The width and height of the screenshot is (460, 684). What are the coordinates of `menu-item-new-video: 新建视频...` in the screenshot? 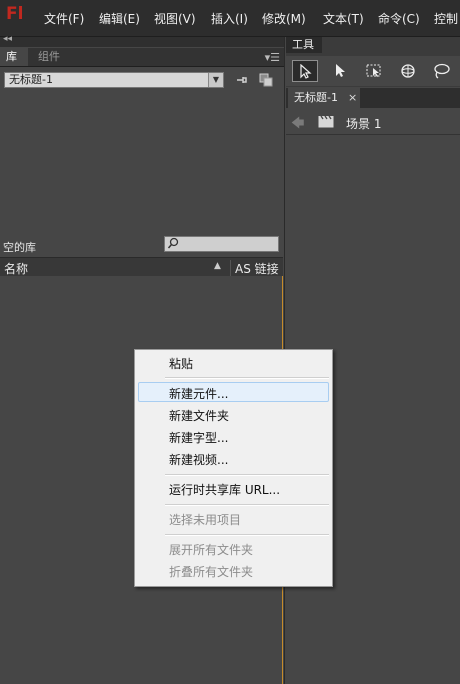 It's located at (198, 459).